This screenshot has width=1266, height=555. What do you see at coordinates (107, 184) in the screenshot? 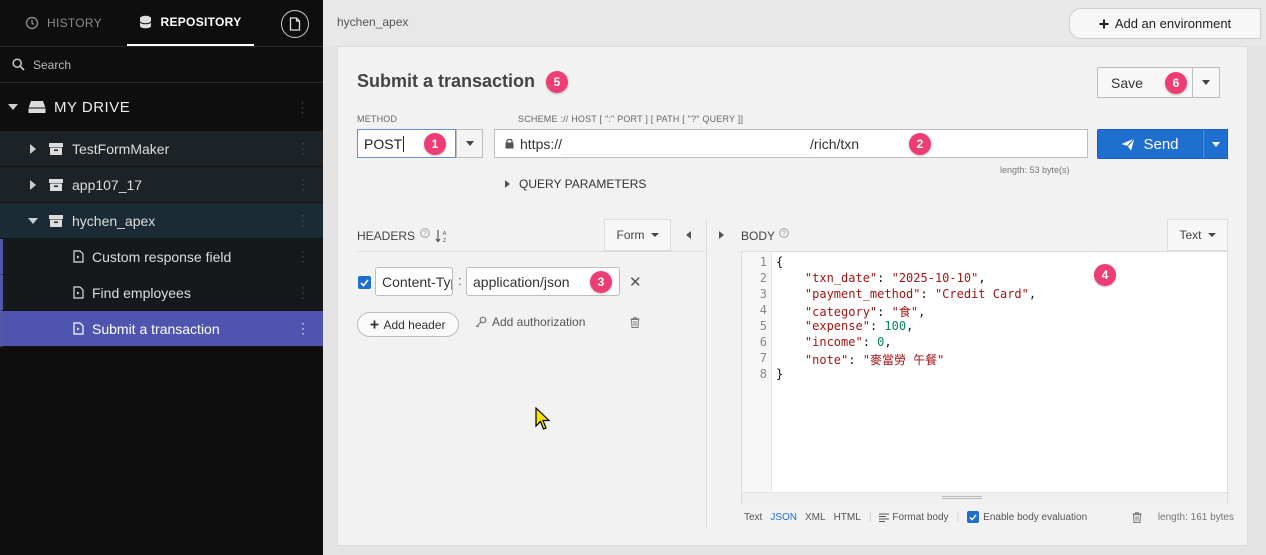
I see `project-label: app107_17` at bounding box center [107, 184].